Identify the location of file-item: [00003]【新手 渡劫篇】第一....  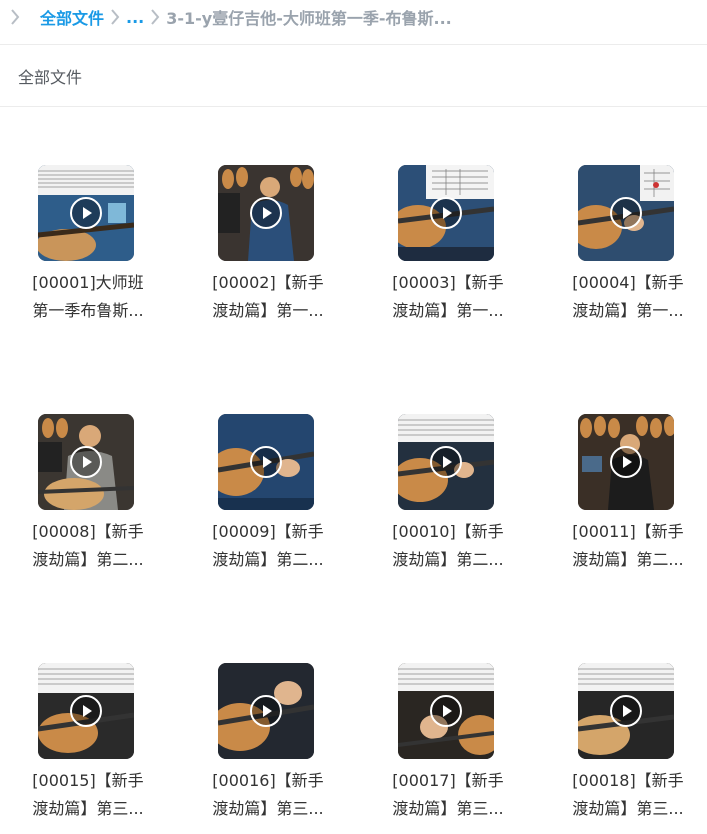
(448, 250).